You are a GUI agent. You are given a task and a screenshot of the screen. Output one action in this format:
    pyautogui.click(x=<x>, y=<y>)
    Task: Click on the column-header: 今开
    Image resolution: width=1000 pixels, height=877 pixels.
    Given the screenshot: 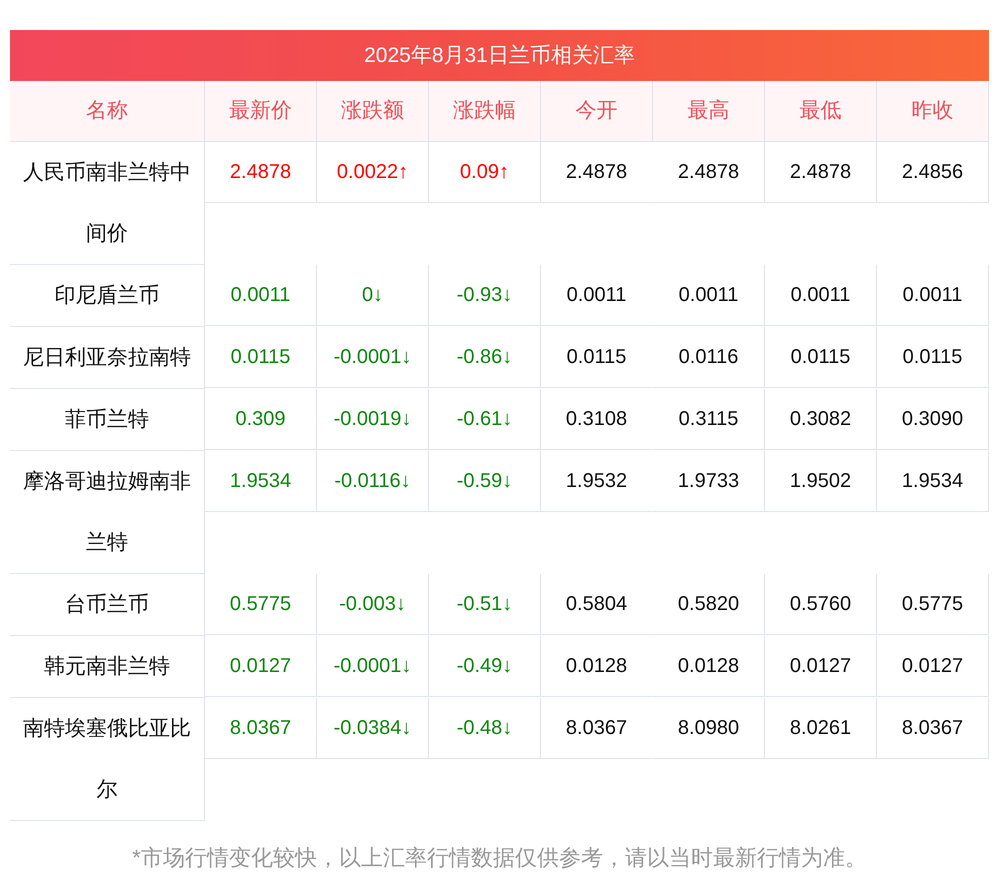 What is the action you would take?
    pyautogui.click(x=597, y=111)
    